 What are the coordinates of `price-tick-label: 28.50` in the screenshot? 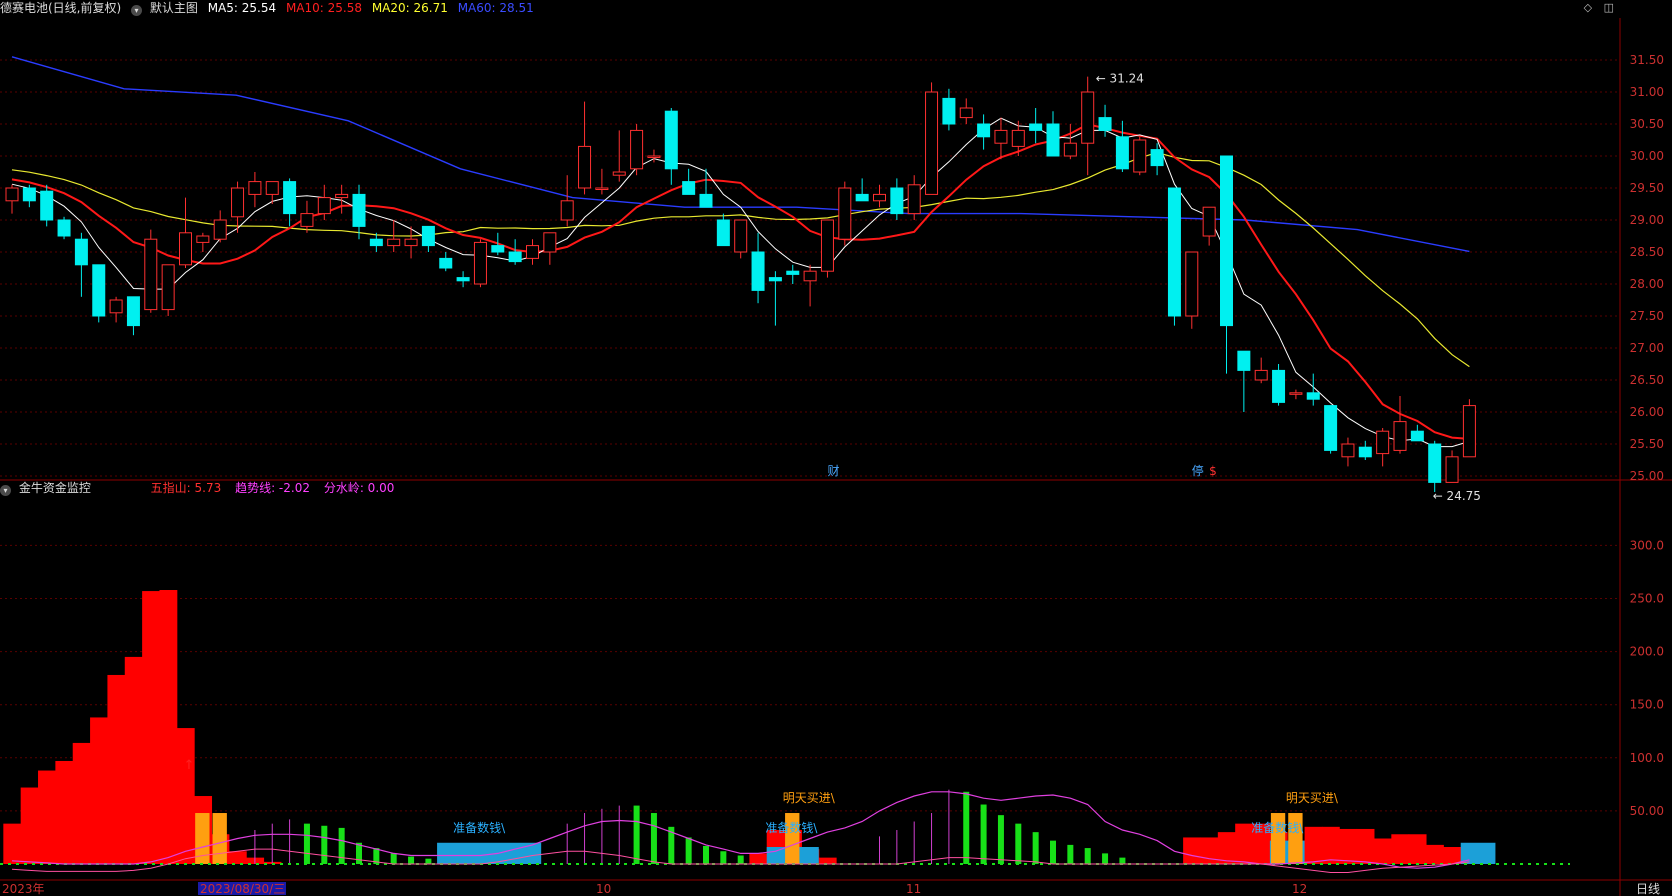 It's located at (1647, 252).